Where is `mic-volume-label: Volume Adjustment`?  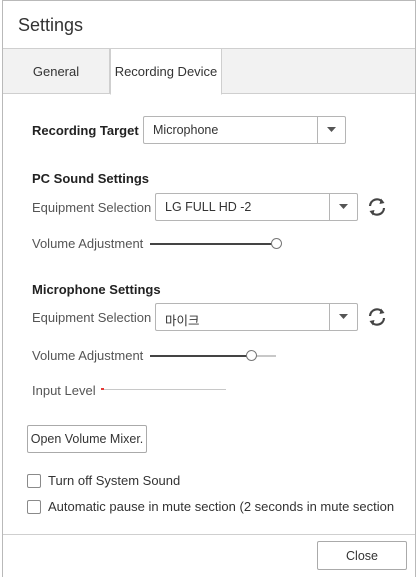
mic-volume-label: Volume Adjustment is located at coordinates (88, 355).